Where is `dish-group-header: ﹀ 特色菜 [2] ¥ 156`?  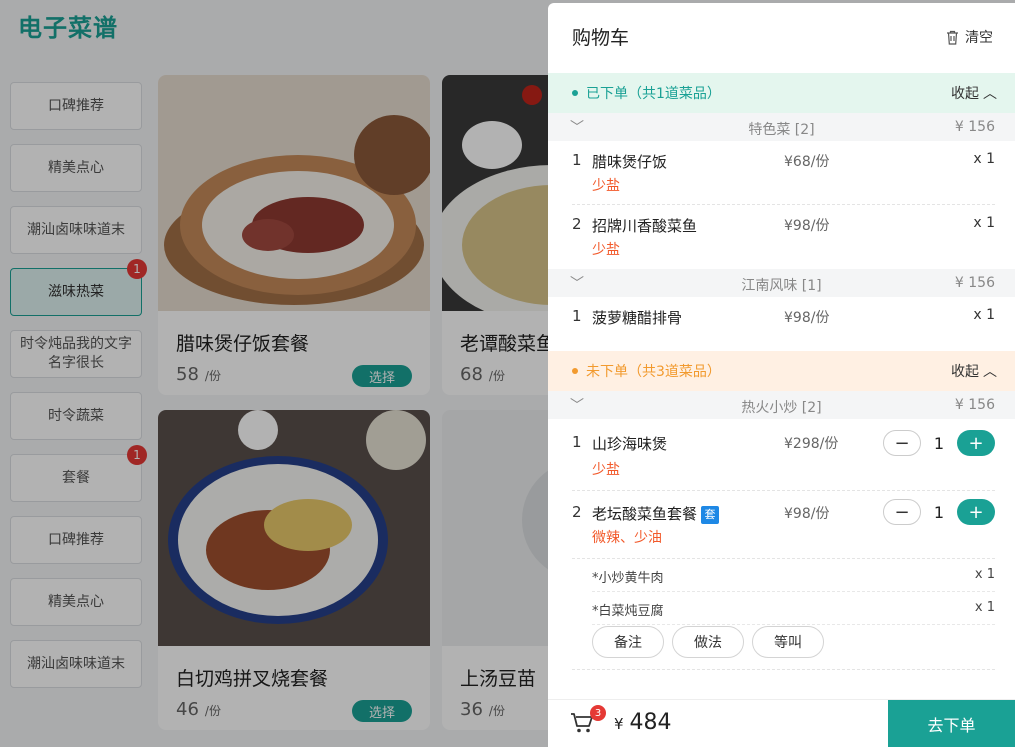 dish-group-header: ﹀ 特色菜 [2] ¥ 156 is located at coordinates (781, 127).